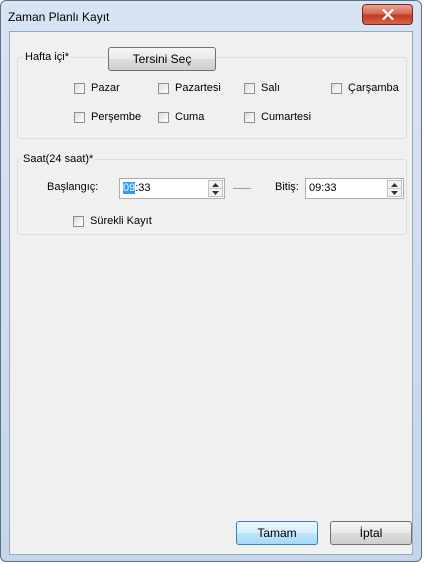  I want to click on ok-button: Tamam, so click(277, 533).